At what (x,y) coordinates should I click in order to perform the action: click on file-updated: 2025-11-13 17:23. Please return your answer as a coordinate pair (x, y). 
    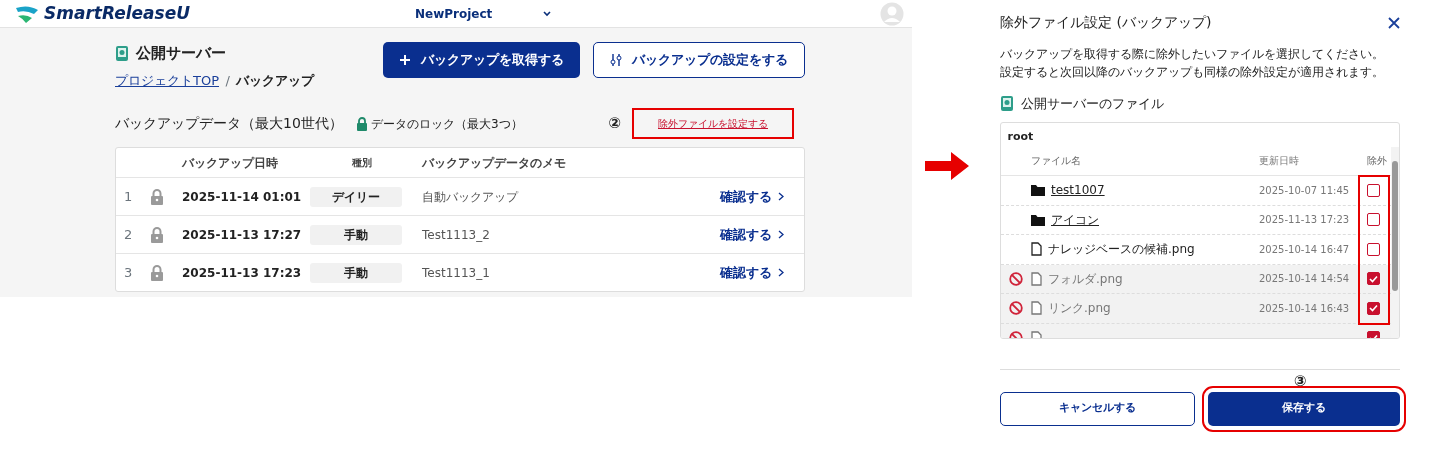
    Looking at the image, I should click on (1304, 220).